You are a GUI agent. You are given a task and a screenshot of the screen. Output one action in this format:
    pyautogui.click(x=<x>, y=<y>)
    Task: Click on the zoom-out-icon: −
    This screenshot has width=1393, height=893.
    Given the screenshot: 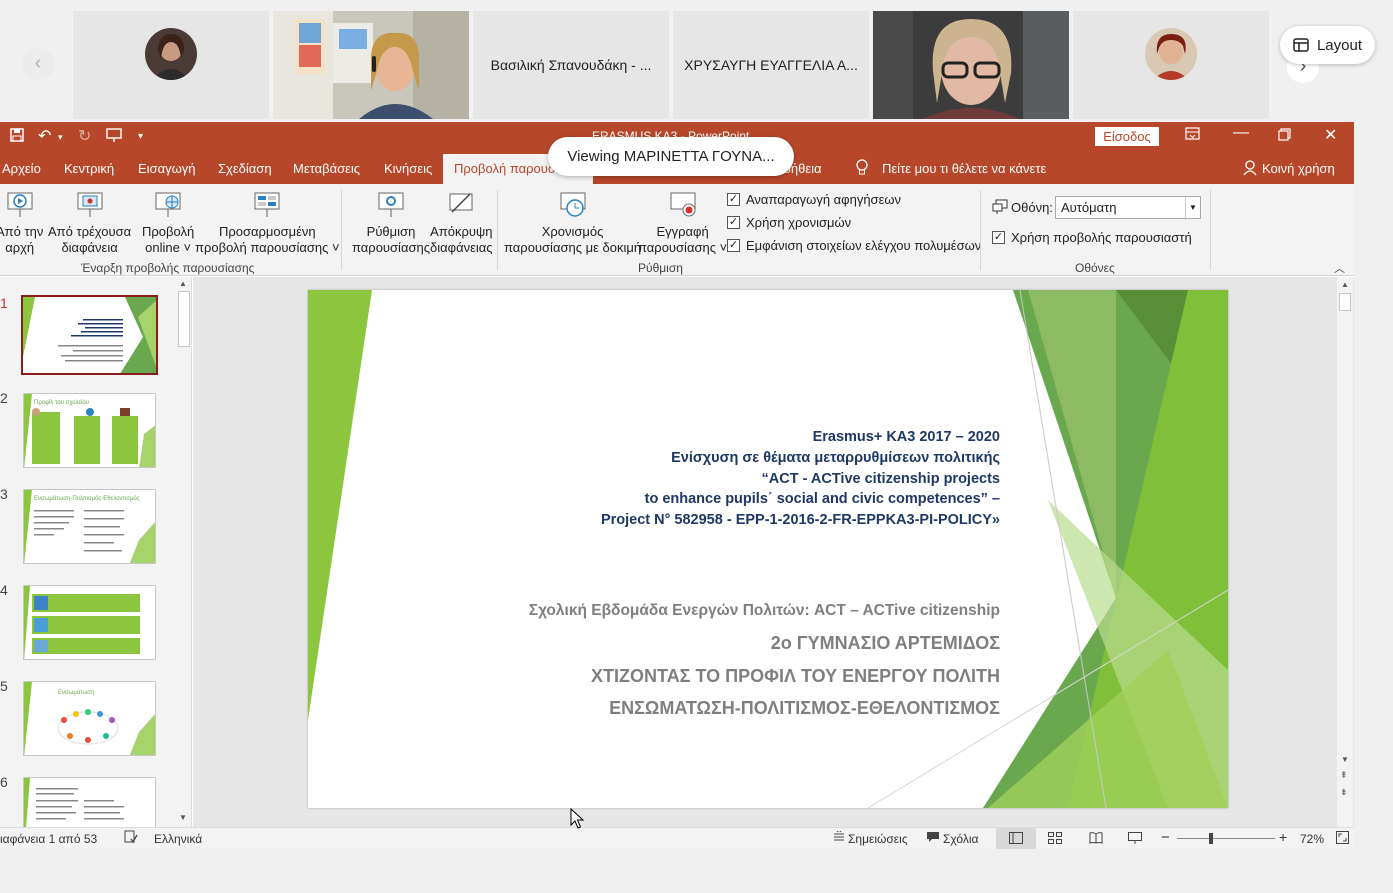 What is the action you would take?
    pyautogui.click(x=1165, y=837)
    